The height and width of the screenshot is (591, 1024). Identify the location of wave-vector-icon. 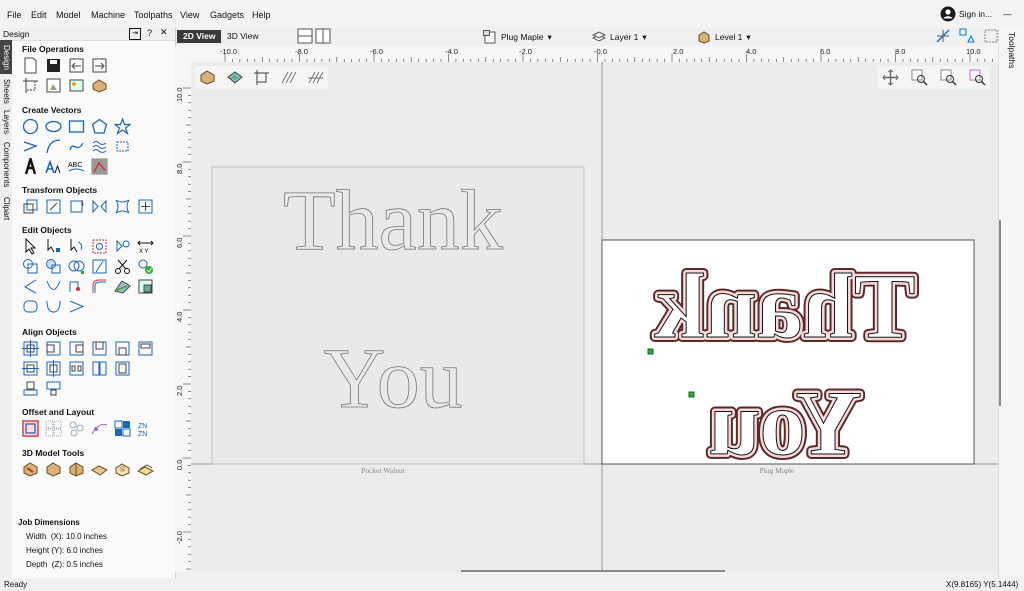
(99, 146).